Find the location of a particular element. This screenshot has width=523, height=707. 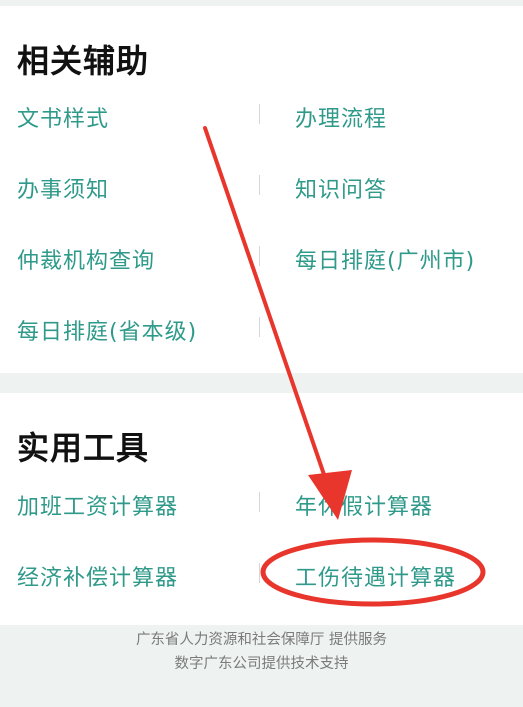

link-injury-benefit-calculator: 工伤待遇计算器 is located at coordinates (375, 576).